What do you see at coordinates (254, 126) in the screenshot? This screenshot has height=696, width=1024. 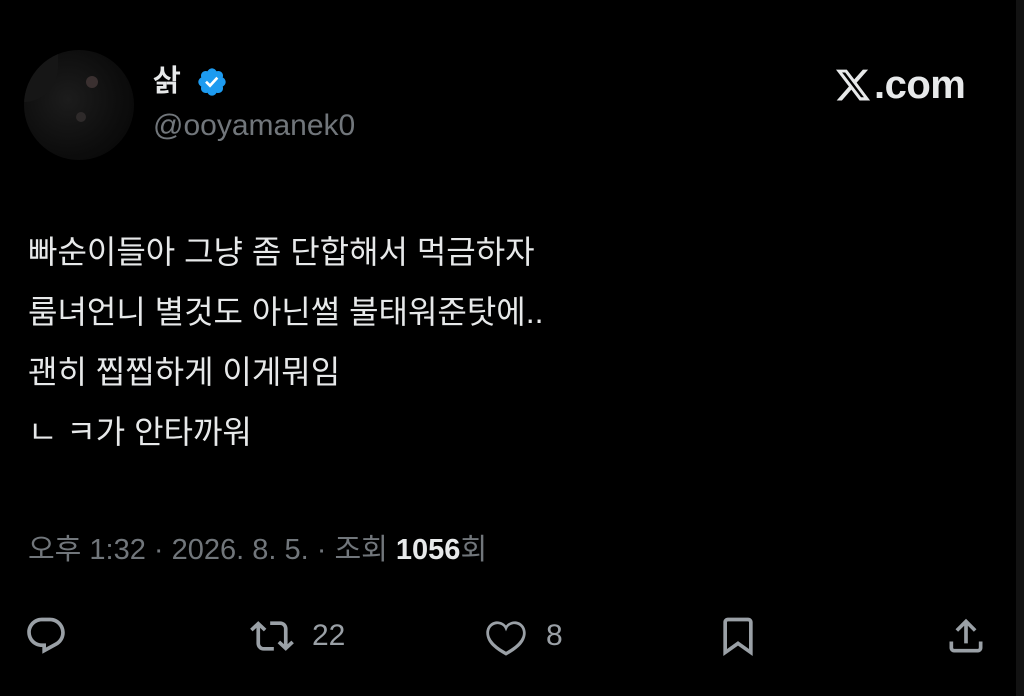 I see `user-handle: @ooyamanek0` at bounding box center [254, 126].